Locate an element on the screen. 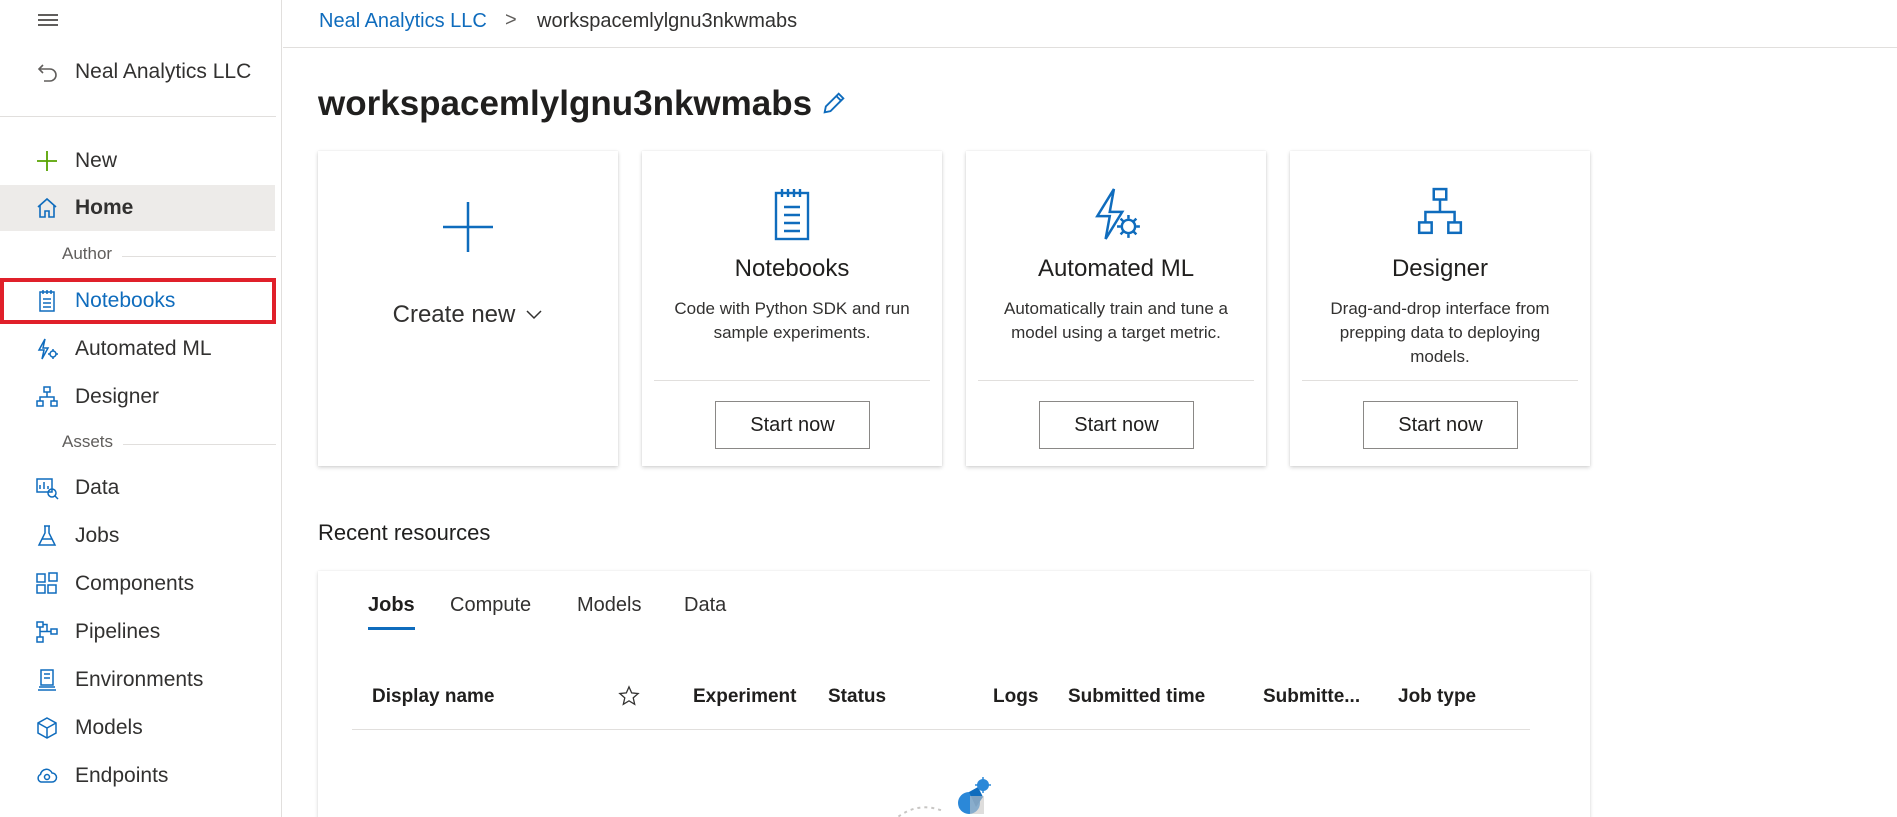  create-new-label: Create new is located at coordinates (454, 314).